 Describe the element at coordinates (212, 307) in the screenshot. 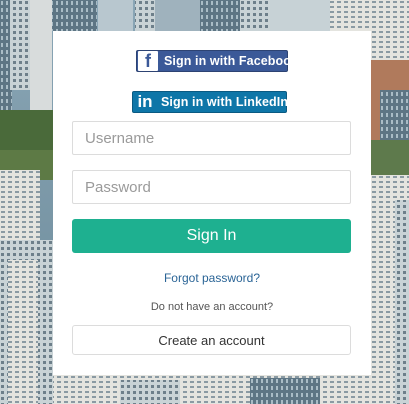

I see `no-account-text: Do not have an account?` at that location.